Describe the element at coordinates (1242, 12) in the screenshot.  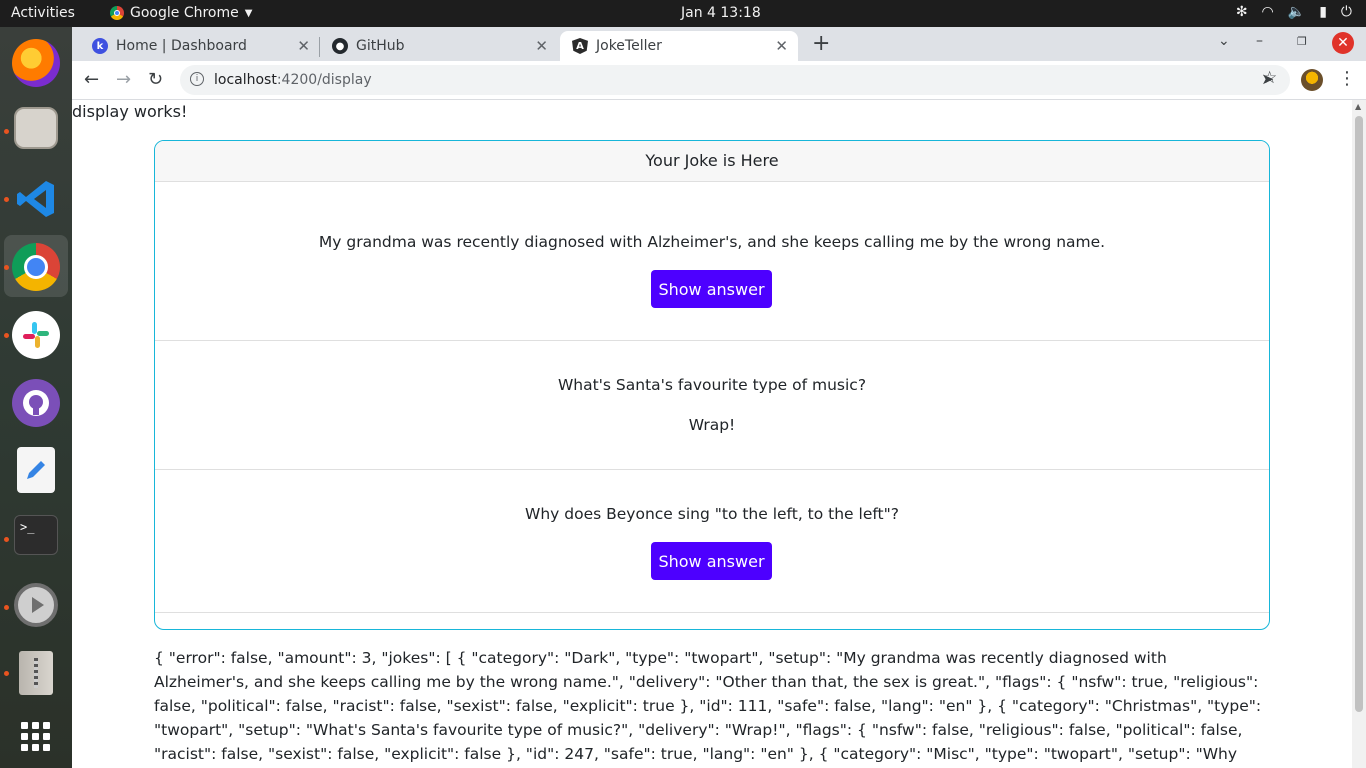
I see `app-indicator-icon: ✻` at that location.